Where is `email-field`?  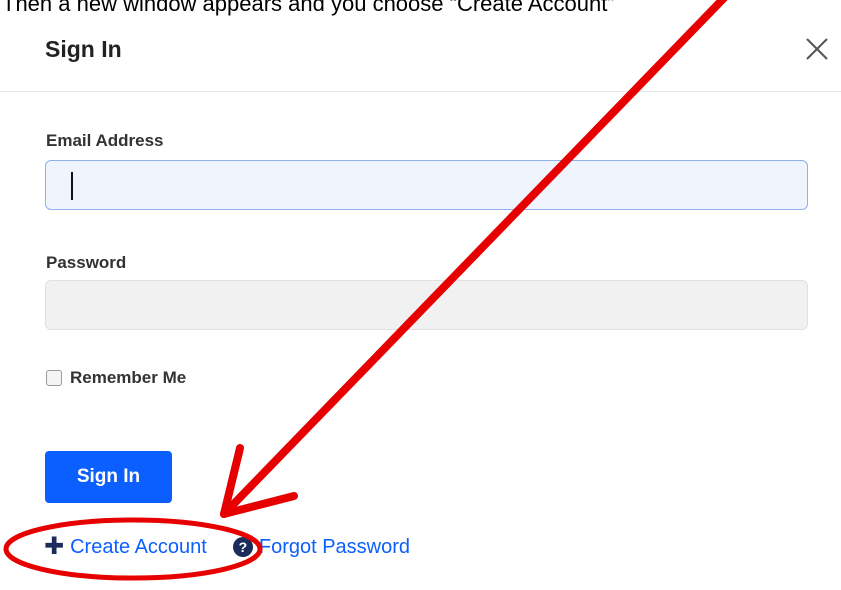
email-field is located at coordinates (426, 185).